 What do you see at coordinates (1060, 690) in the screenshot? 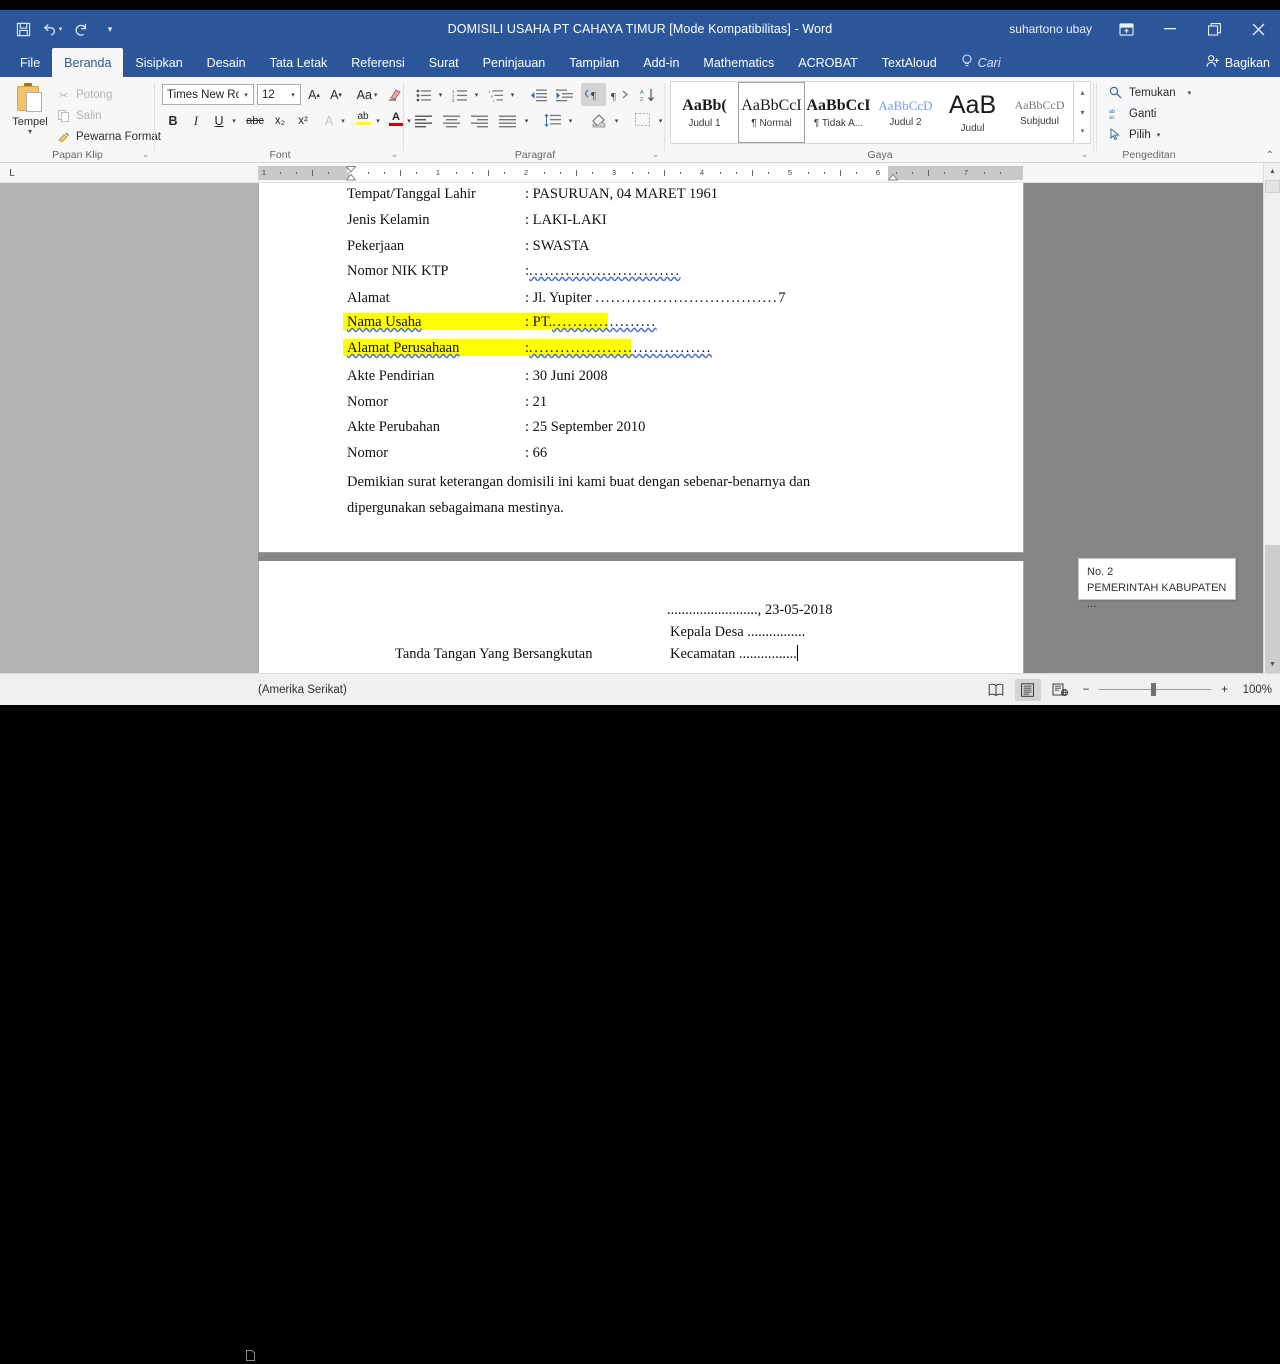
I see `web-layout-view-button` at bounding box center [1060, 690].